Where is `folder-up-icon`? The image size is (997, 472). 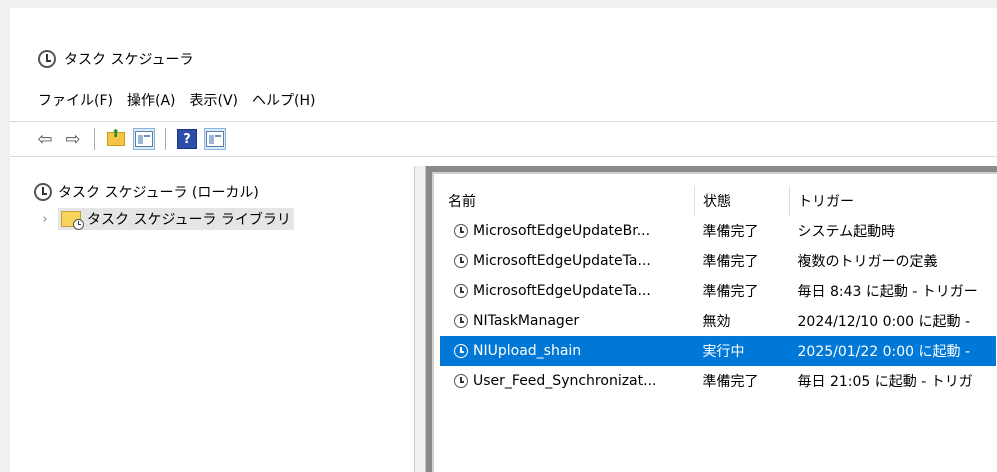
folder-up-icon is located at coordinates (116, 136).